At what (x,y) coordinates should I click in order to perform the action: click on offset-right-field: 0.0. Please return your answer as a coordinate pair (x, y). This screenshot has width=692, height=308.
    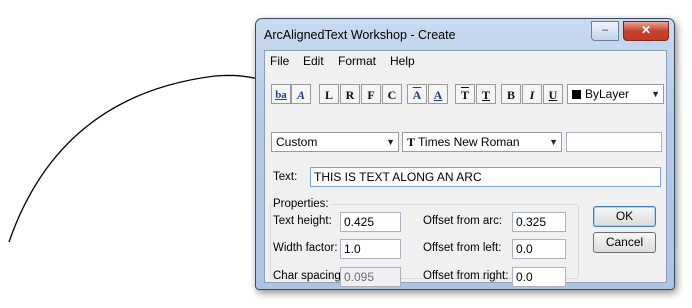
    Looking at the image, I should click on (539, 277).